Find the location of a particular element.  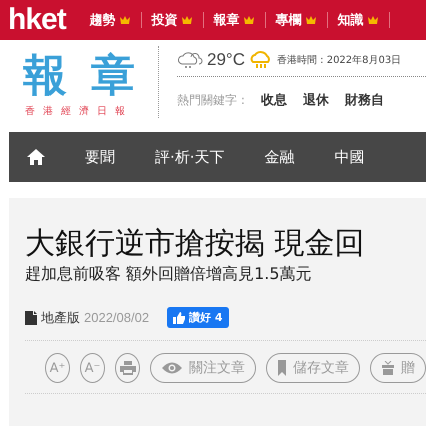

top-nav-link: 報章 is located at coordinates (235, 20).